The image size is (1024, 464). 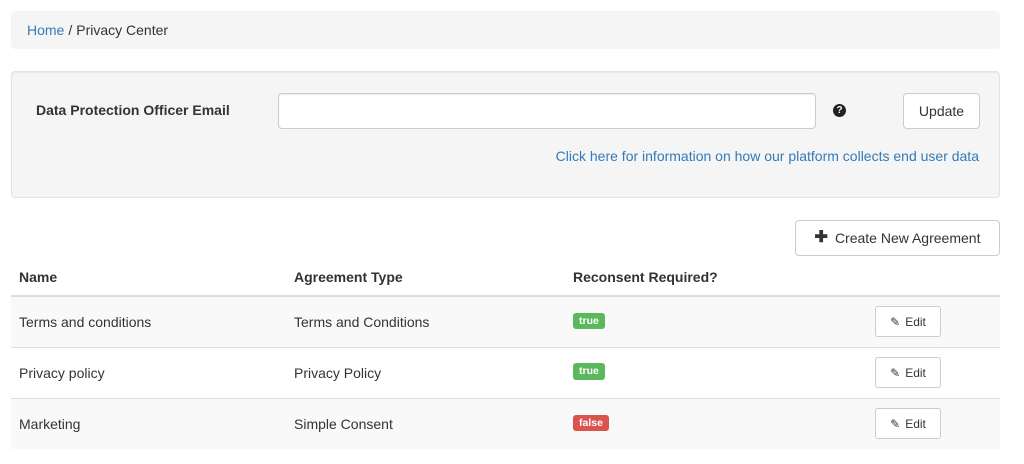 I want to click on dpo-email-label: Data Protection Officer Email, so click(x=133, y=110).